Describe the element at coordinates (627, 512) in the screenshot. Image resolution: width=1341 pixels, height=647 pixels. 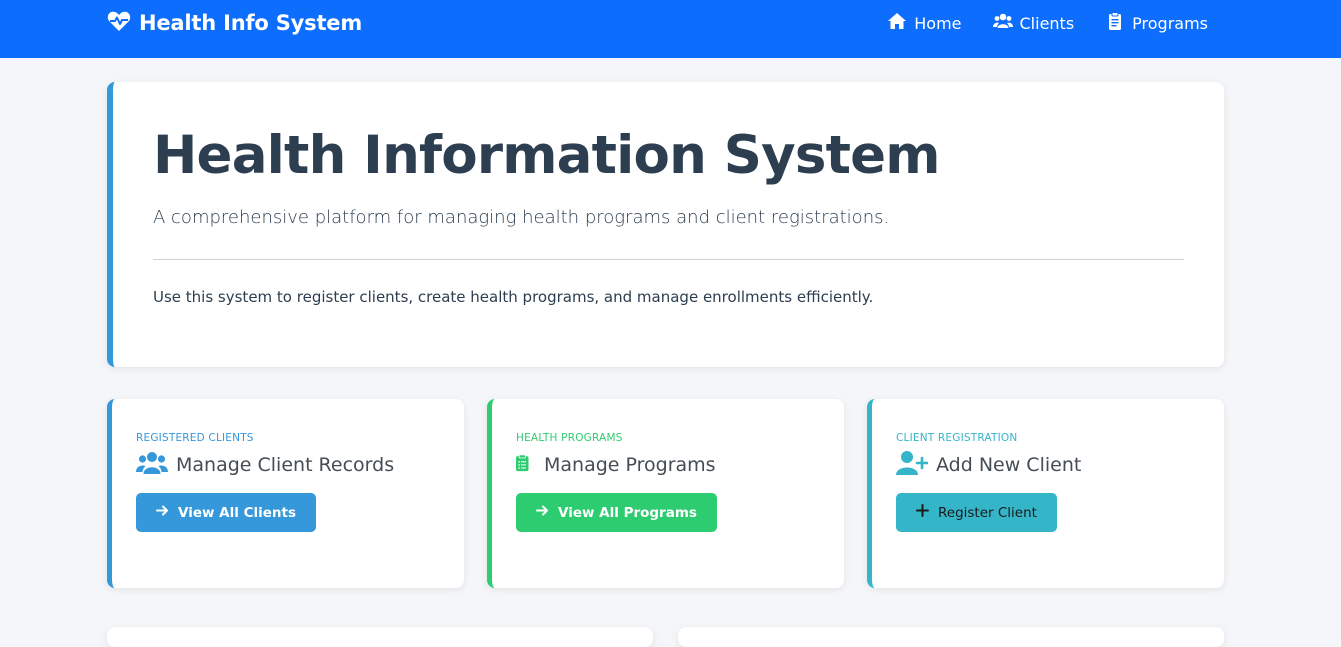
I see `button-label: View All Programs` at that location.